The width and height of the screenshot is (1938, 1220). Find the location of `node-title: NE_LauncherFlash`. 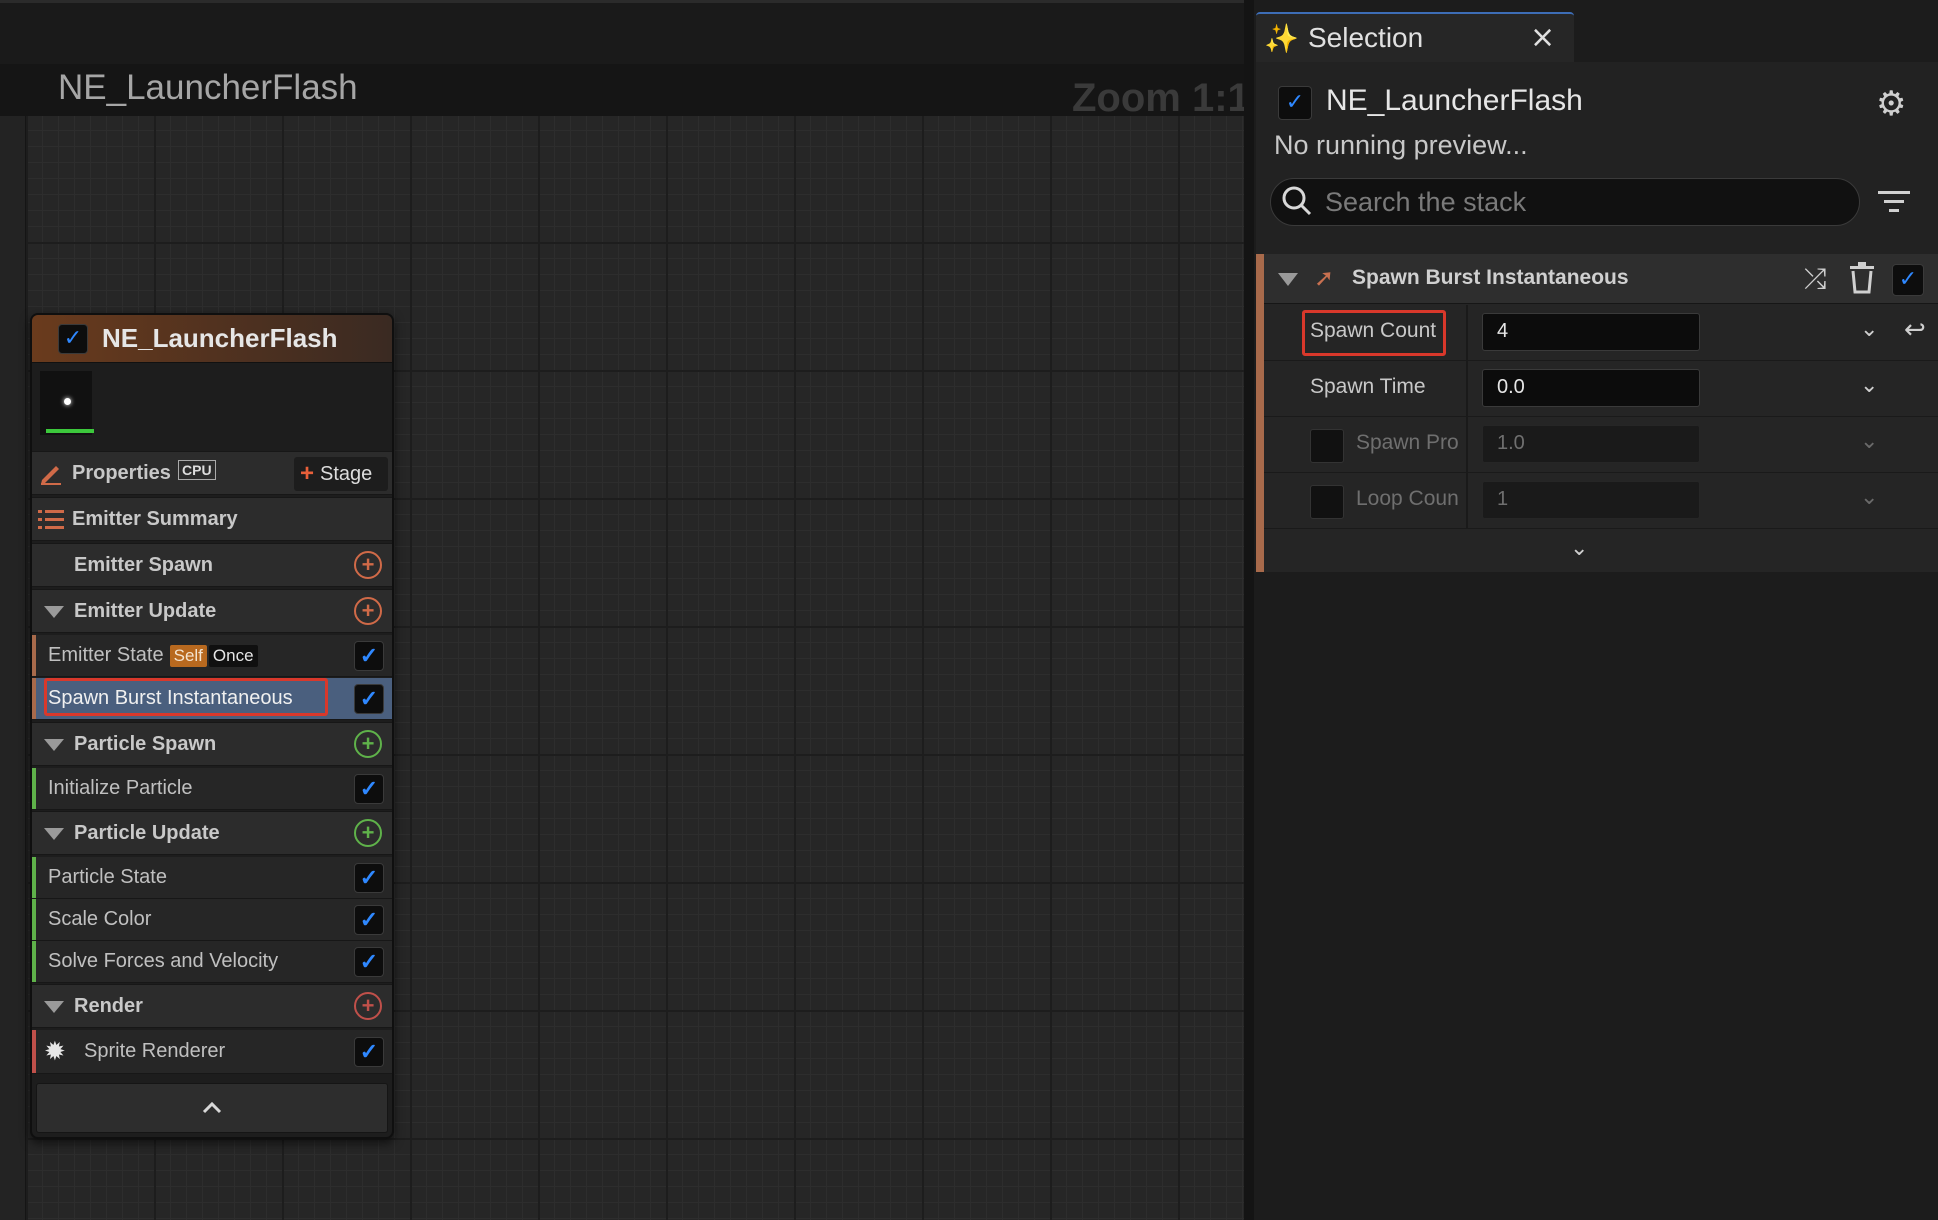

node-title: NE_LauncherFlash is located at coordinates (220, 338).